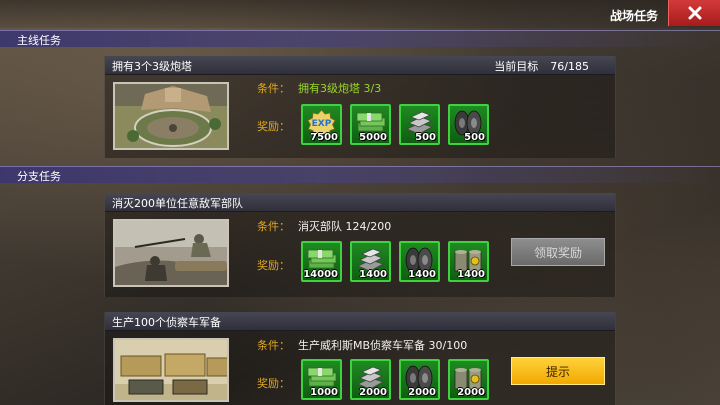 The width and height of the screenshot is (720, 405). I want to click on progress-value: 76/185, so click(569, 66).